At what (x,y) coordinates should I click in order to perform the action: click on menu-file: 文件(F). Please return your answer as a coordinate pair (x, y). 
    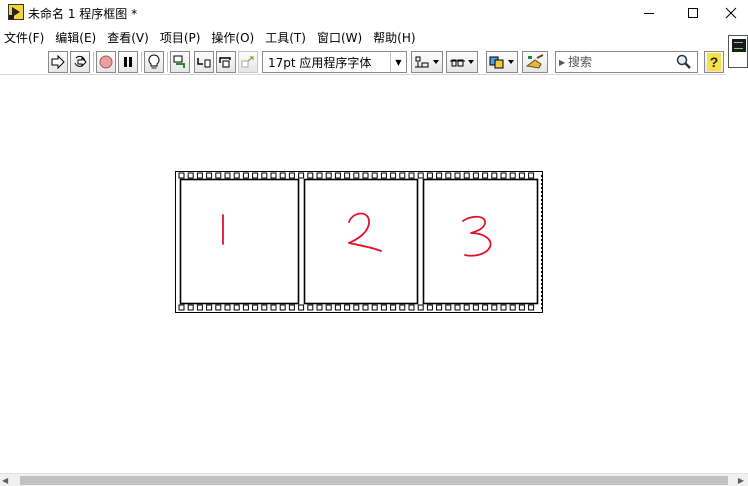
    Looking at the image, I should click on (25, 38).